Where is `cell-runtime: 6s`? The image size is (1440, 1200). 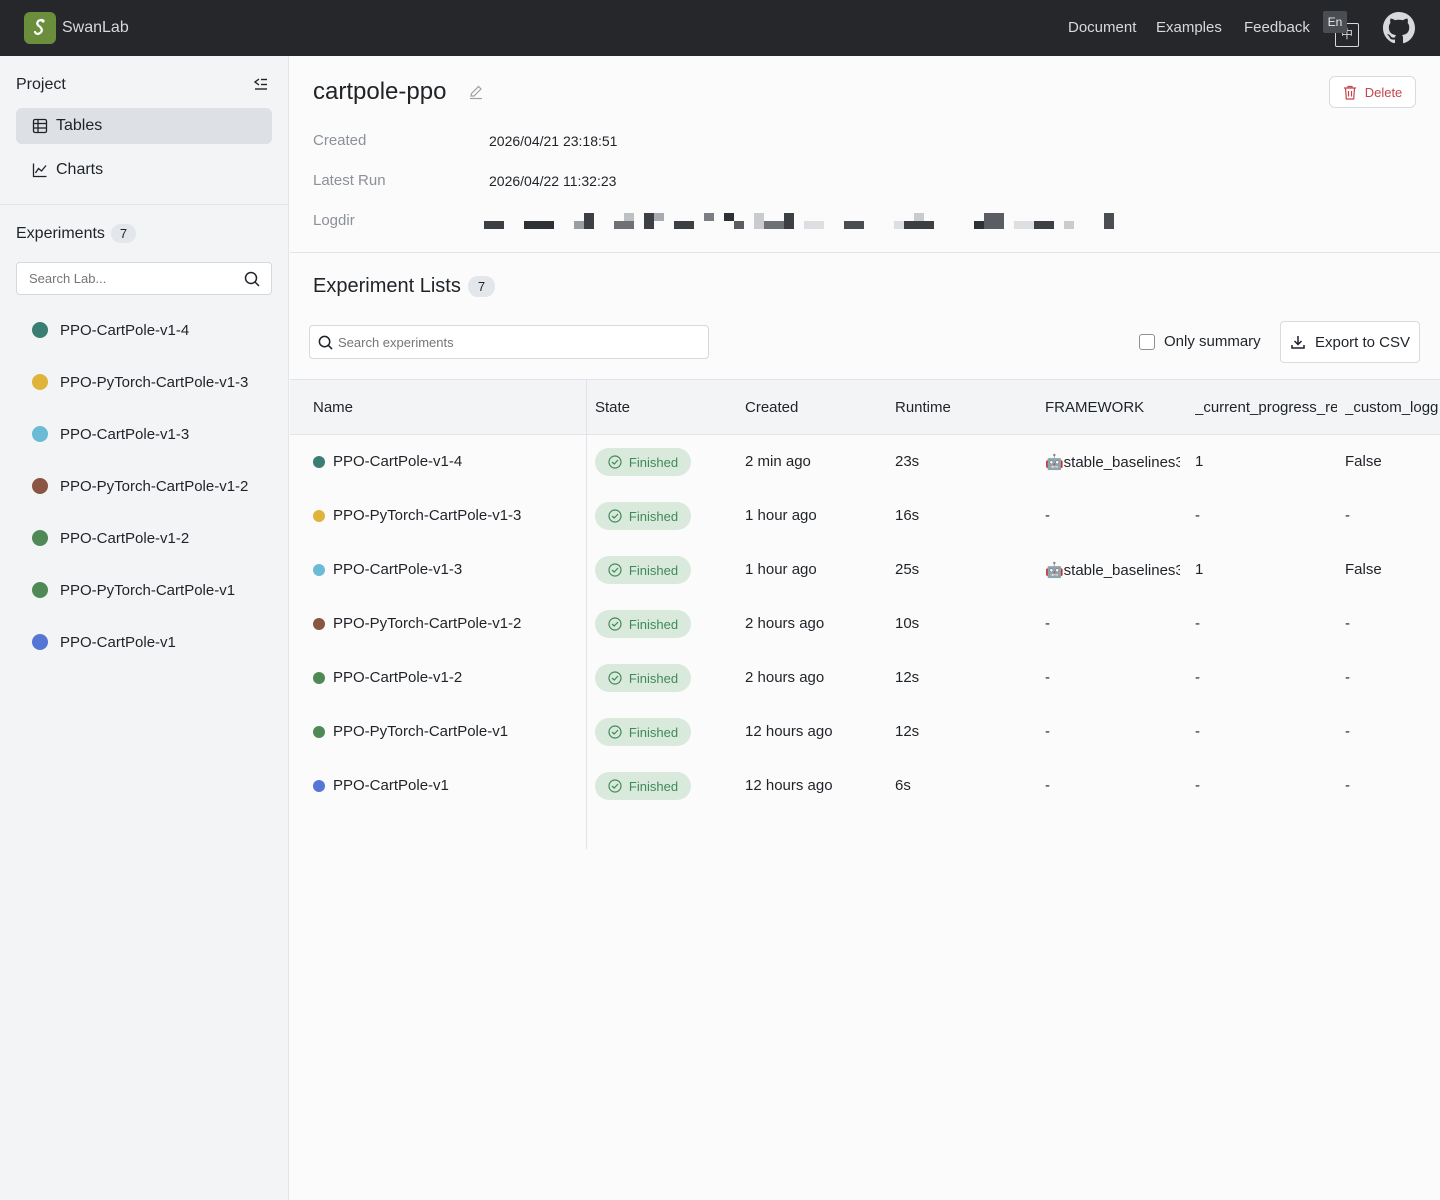 cell-runtime: 6s is located at coordinates (903, 785).